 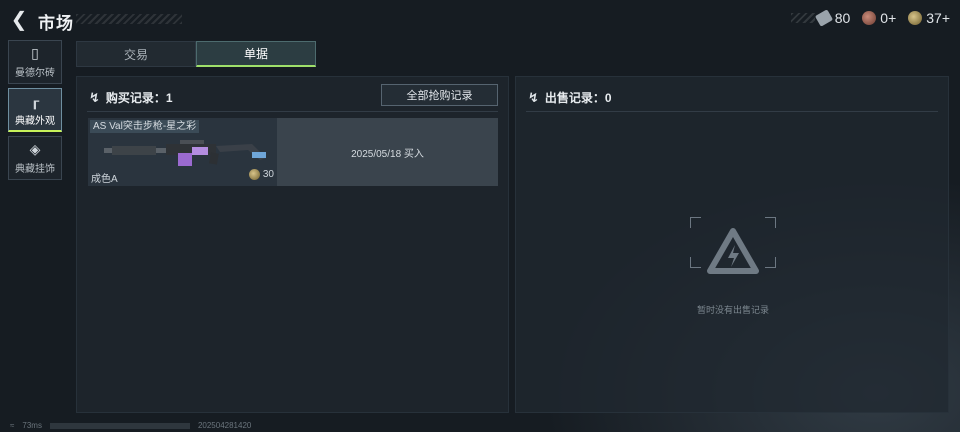 What do you see at coordinates (35, 149) in the screenshot?
I see `charm-icon: ◈` at bounding box center [35, 149].